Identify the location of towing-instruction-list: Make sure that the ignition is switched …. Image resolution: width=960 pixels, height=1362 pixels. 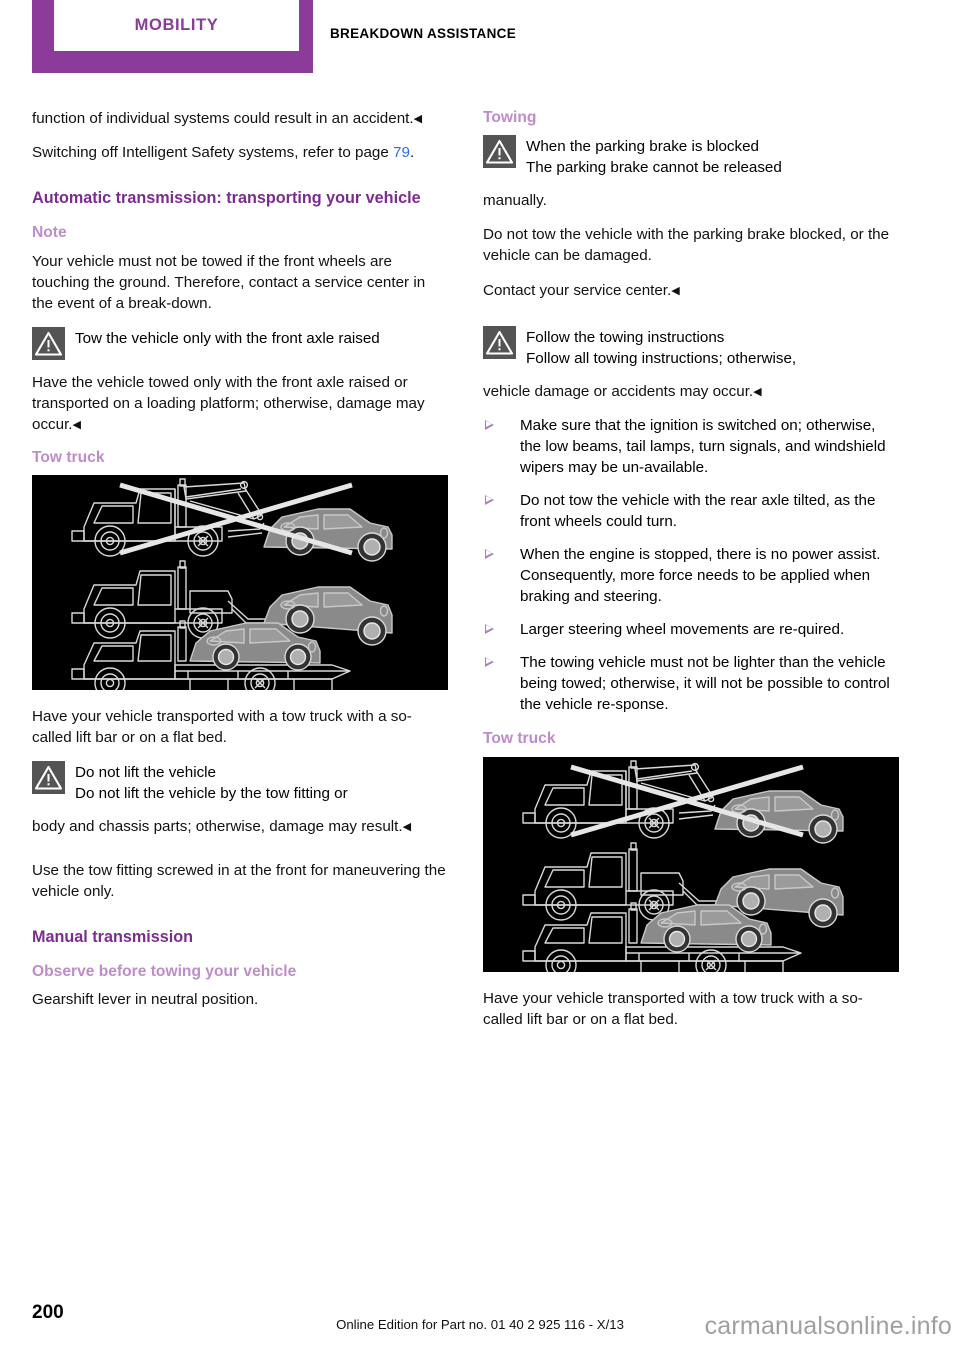
(691, 565).